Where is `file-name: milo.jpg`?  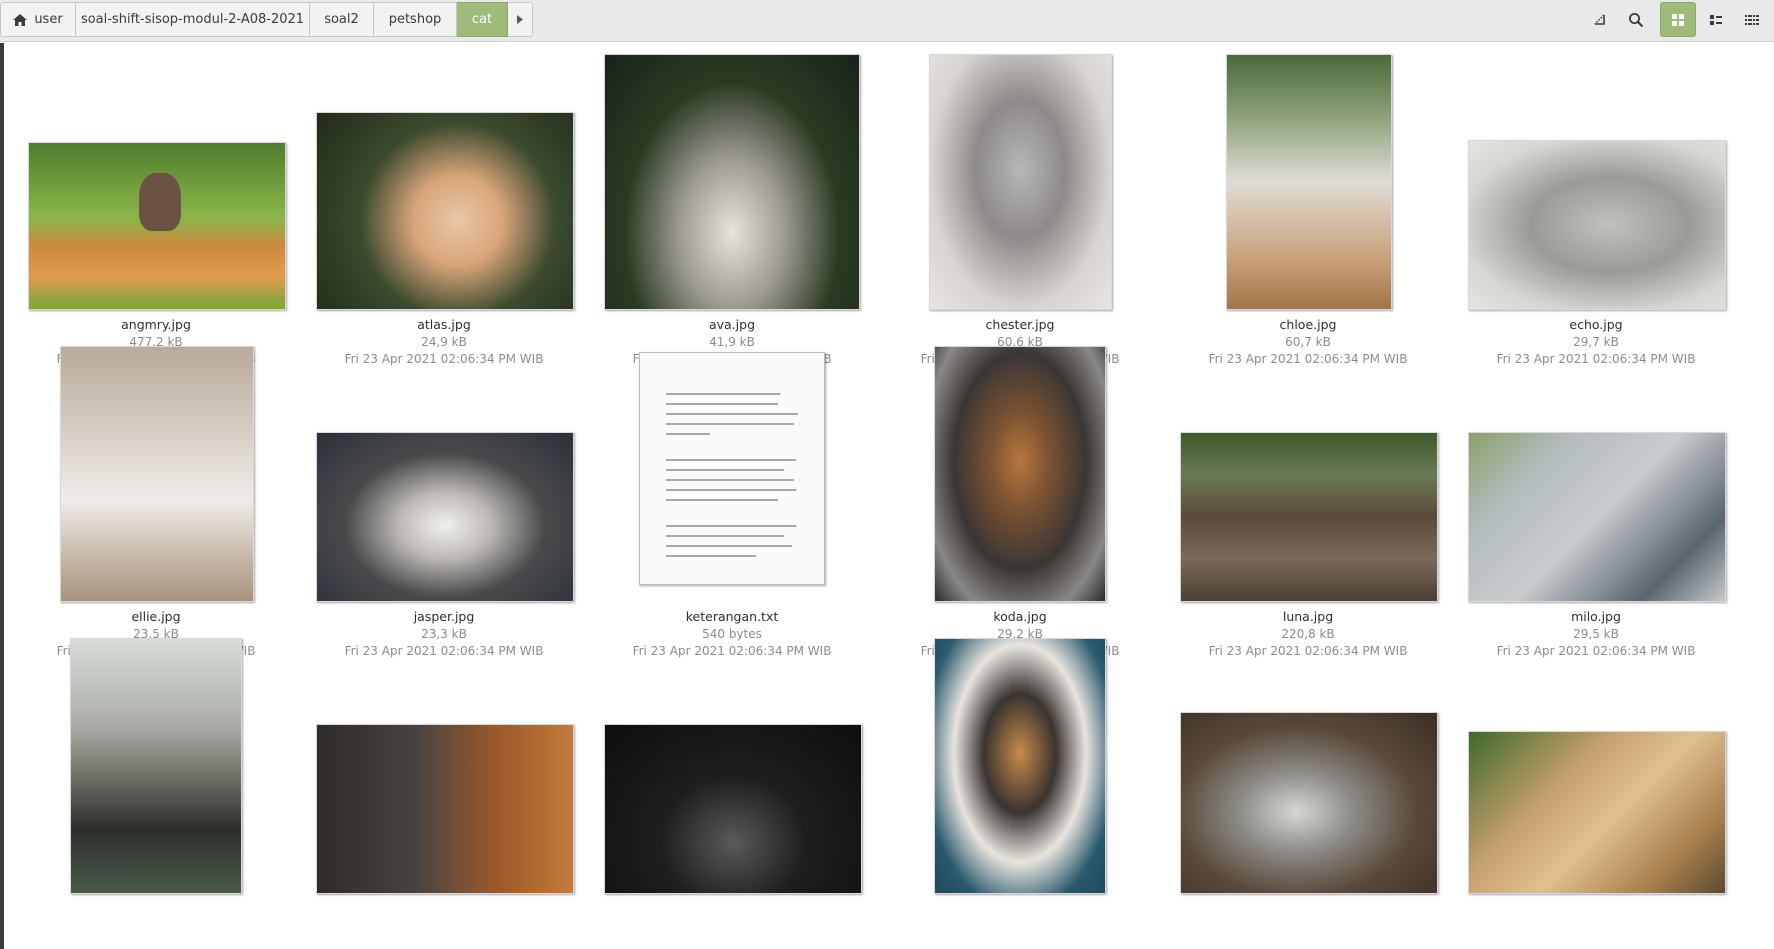 file-name: milo.jpg is located at coordinates (1596, 616).